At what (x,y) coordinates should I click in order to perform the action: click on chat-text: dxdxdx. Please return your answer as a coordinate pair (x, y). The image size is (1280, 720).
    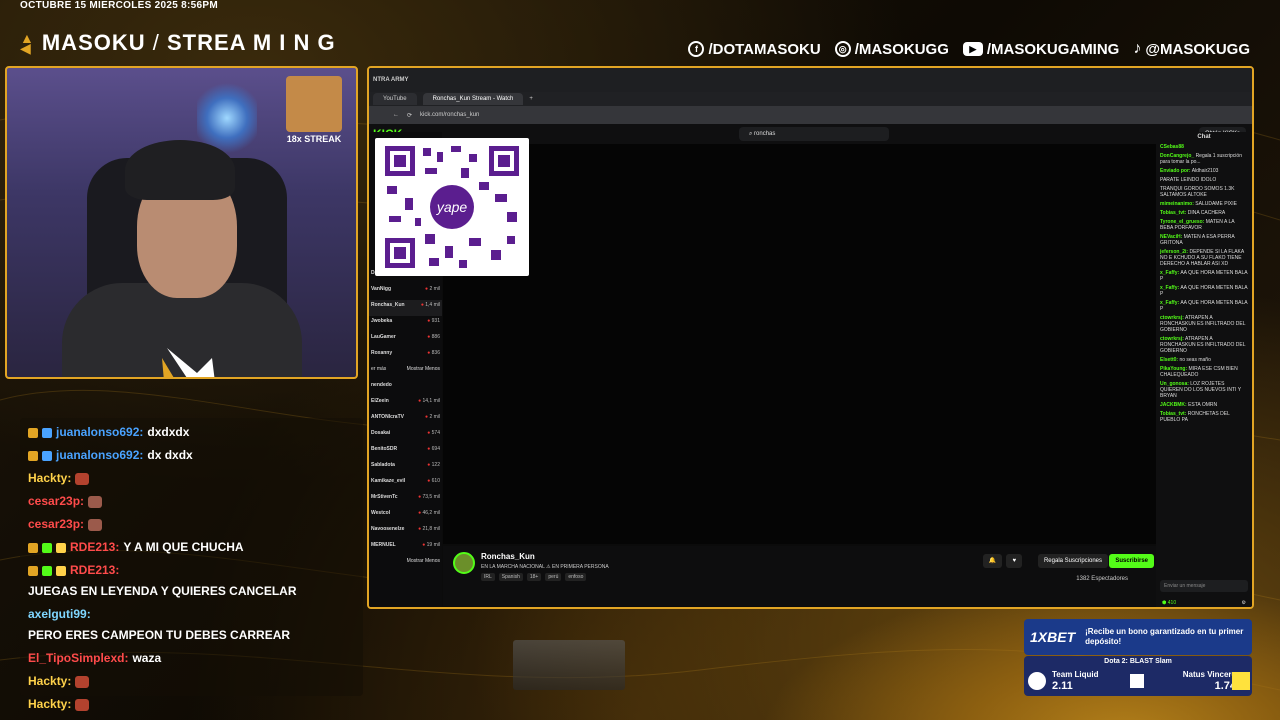
    Looking at the image, I should click on (168, 432).